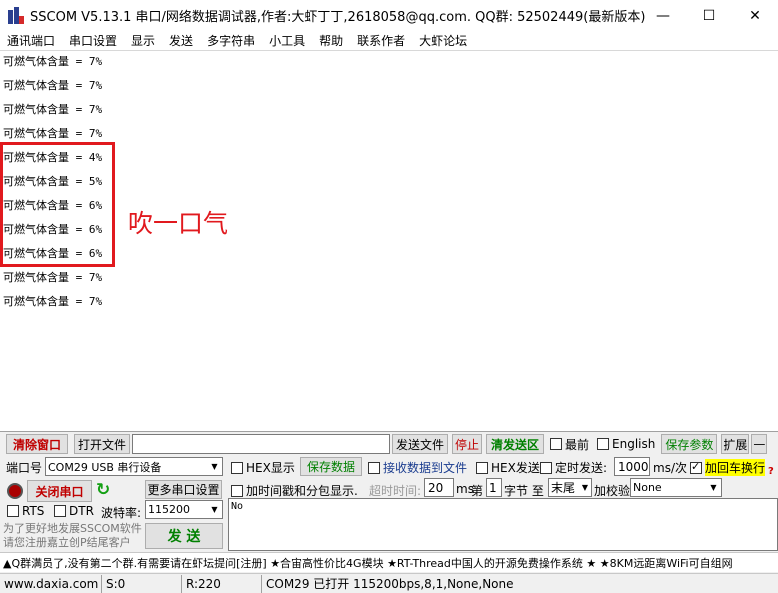 The height and width of the screenshot is (593, 778). I want to click on hex-display-checkbox: HEX显示, so click(263, 467).